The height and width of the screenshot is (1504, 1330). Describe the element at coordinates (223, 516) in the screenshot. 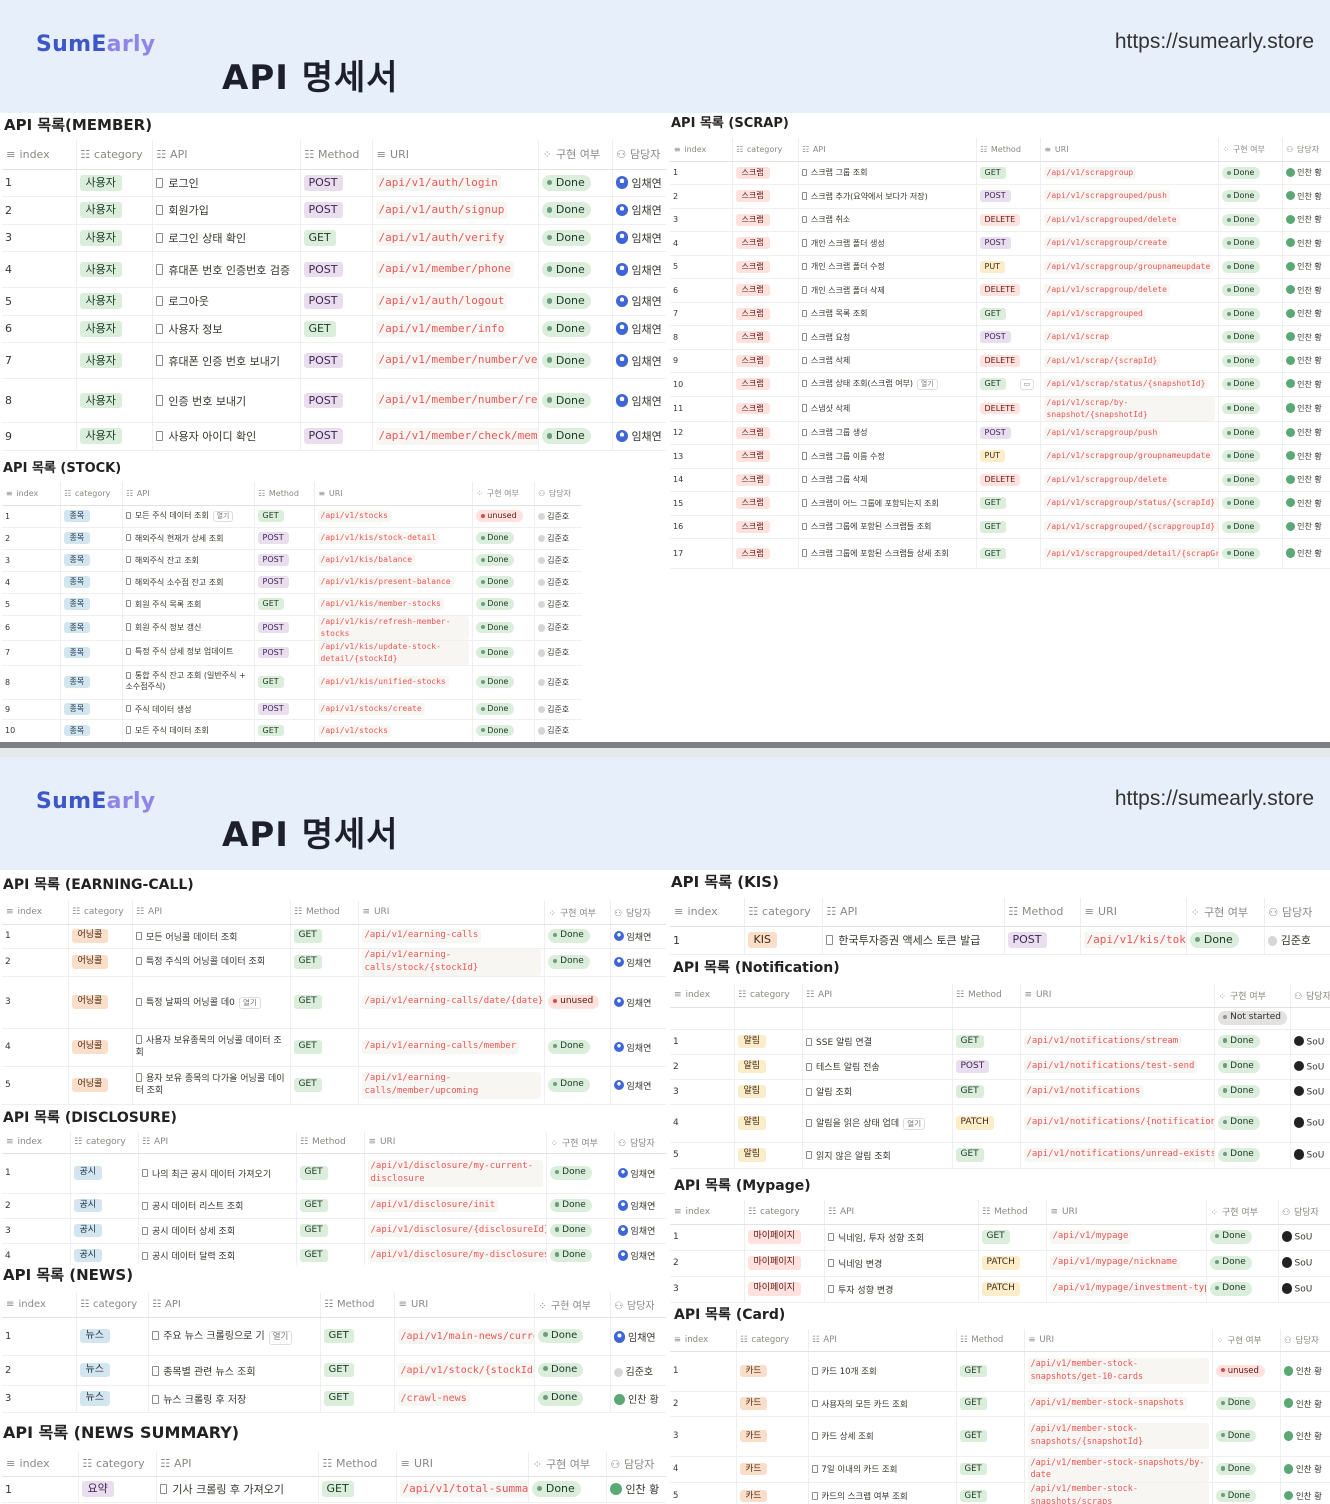

I see `open-button: 열기` at that location.